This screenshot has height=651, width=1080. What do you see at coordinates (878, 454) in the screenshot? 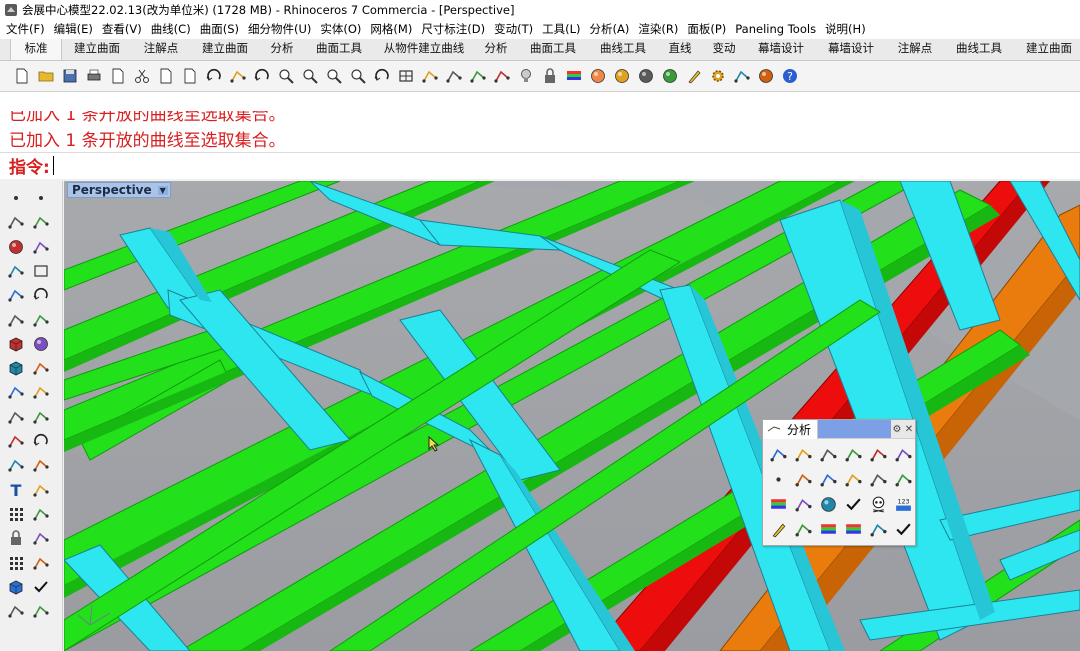
I see `curvature-graph-icon` at bounding box center [878, 454].